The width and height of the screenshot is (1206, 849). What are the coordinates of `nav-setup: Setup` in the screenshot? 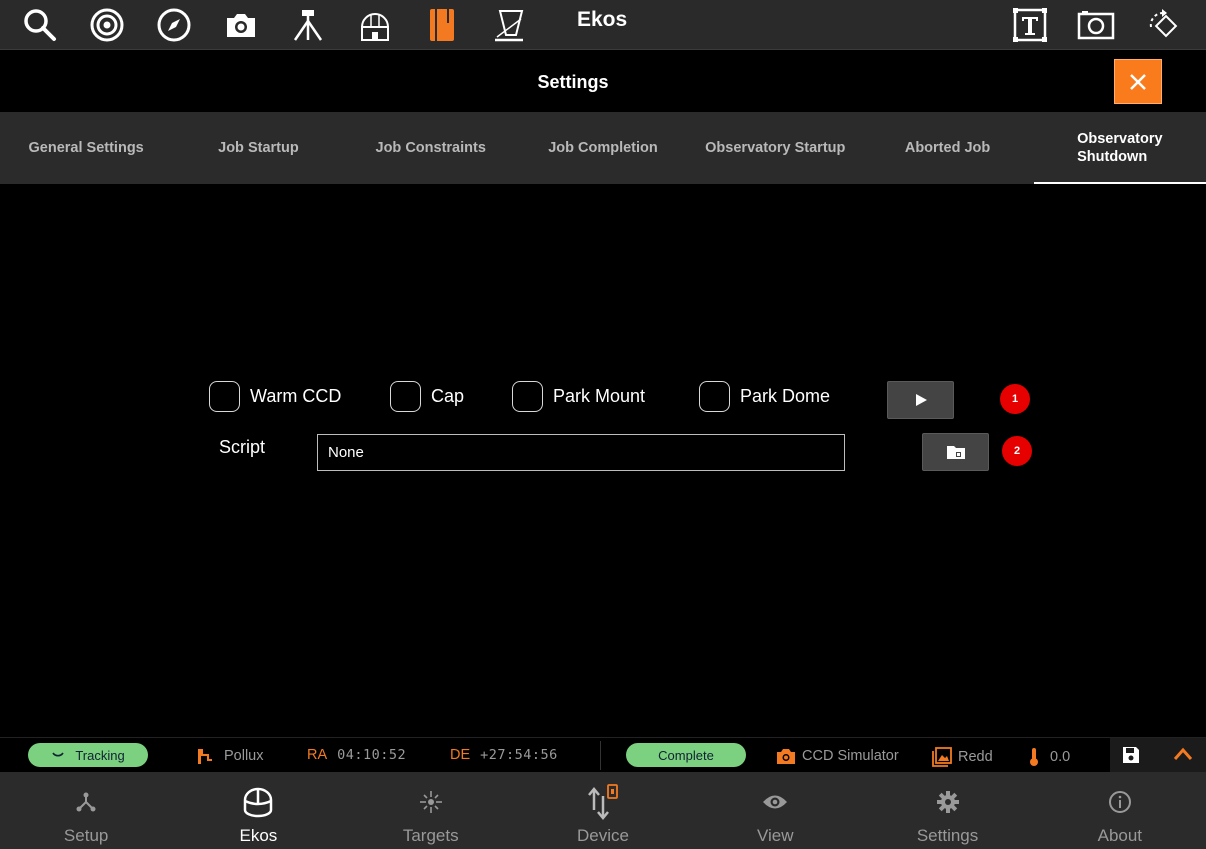 It's located at (86, 810).